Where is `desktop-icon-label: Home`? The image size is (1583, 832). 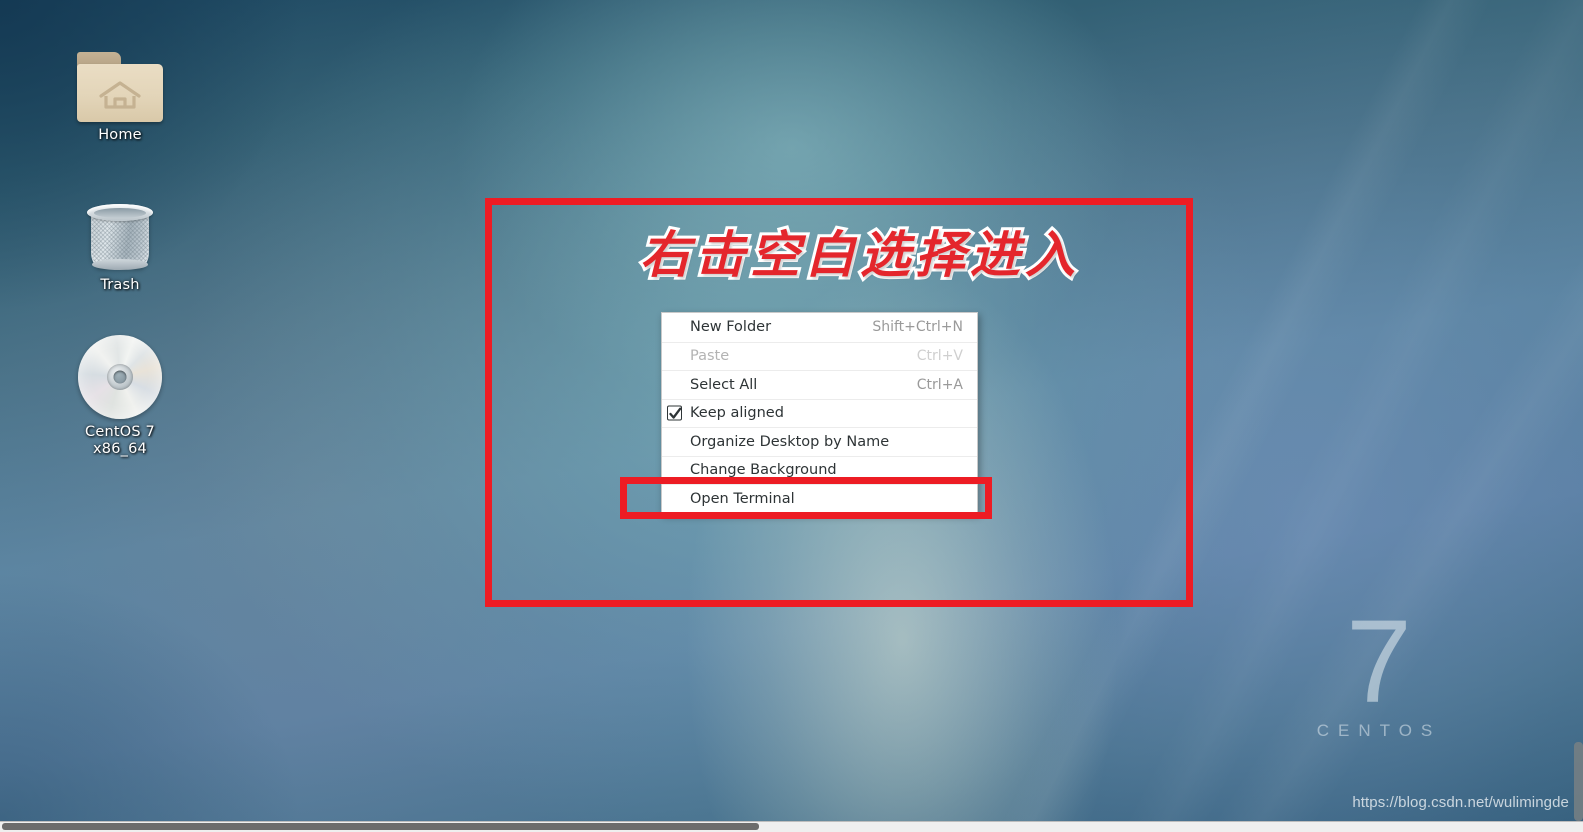 desktop-icon-label: Home is located at coordinates (120, 135).